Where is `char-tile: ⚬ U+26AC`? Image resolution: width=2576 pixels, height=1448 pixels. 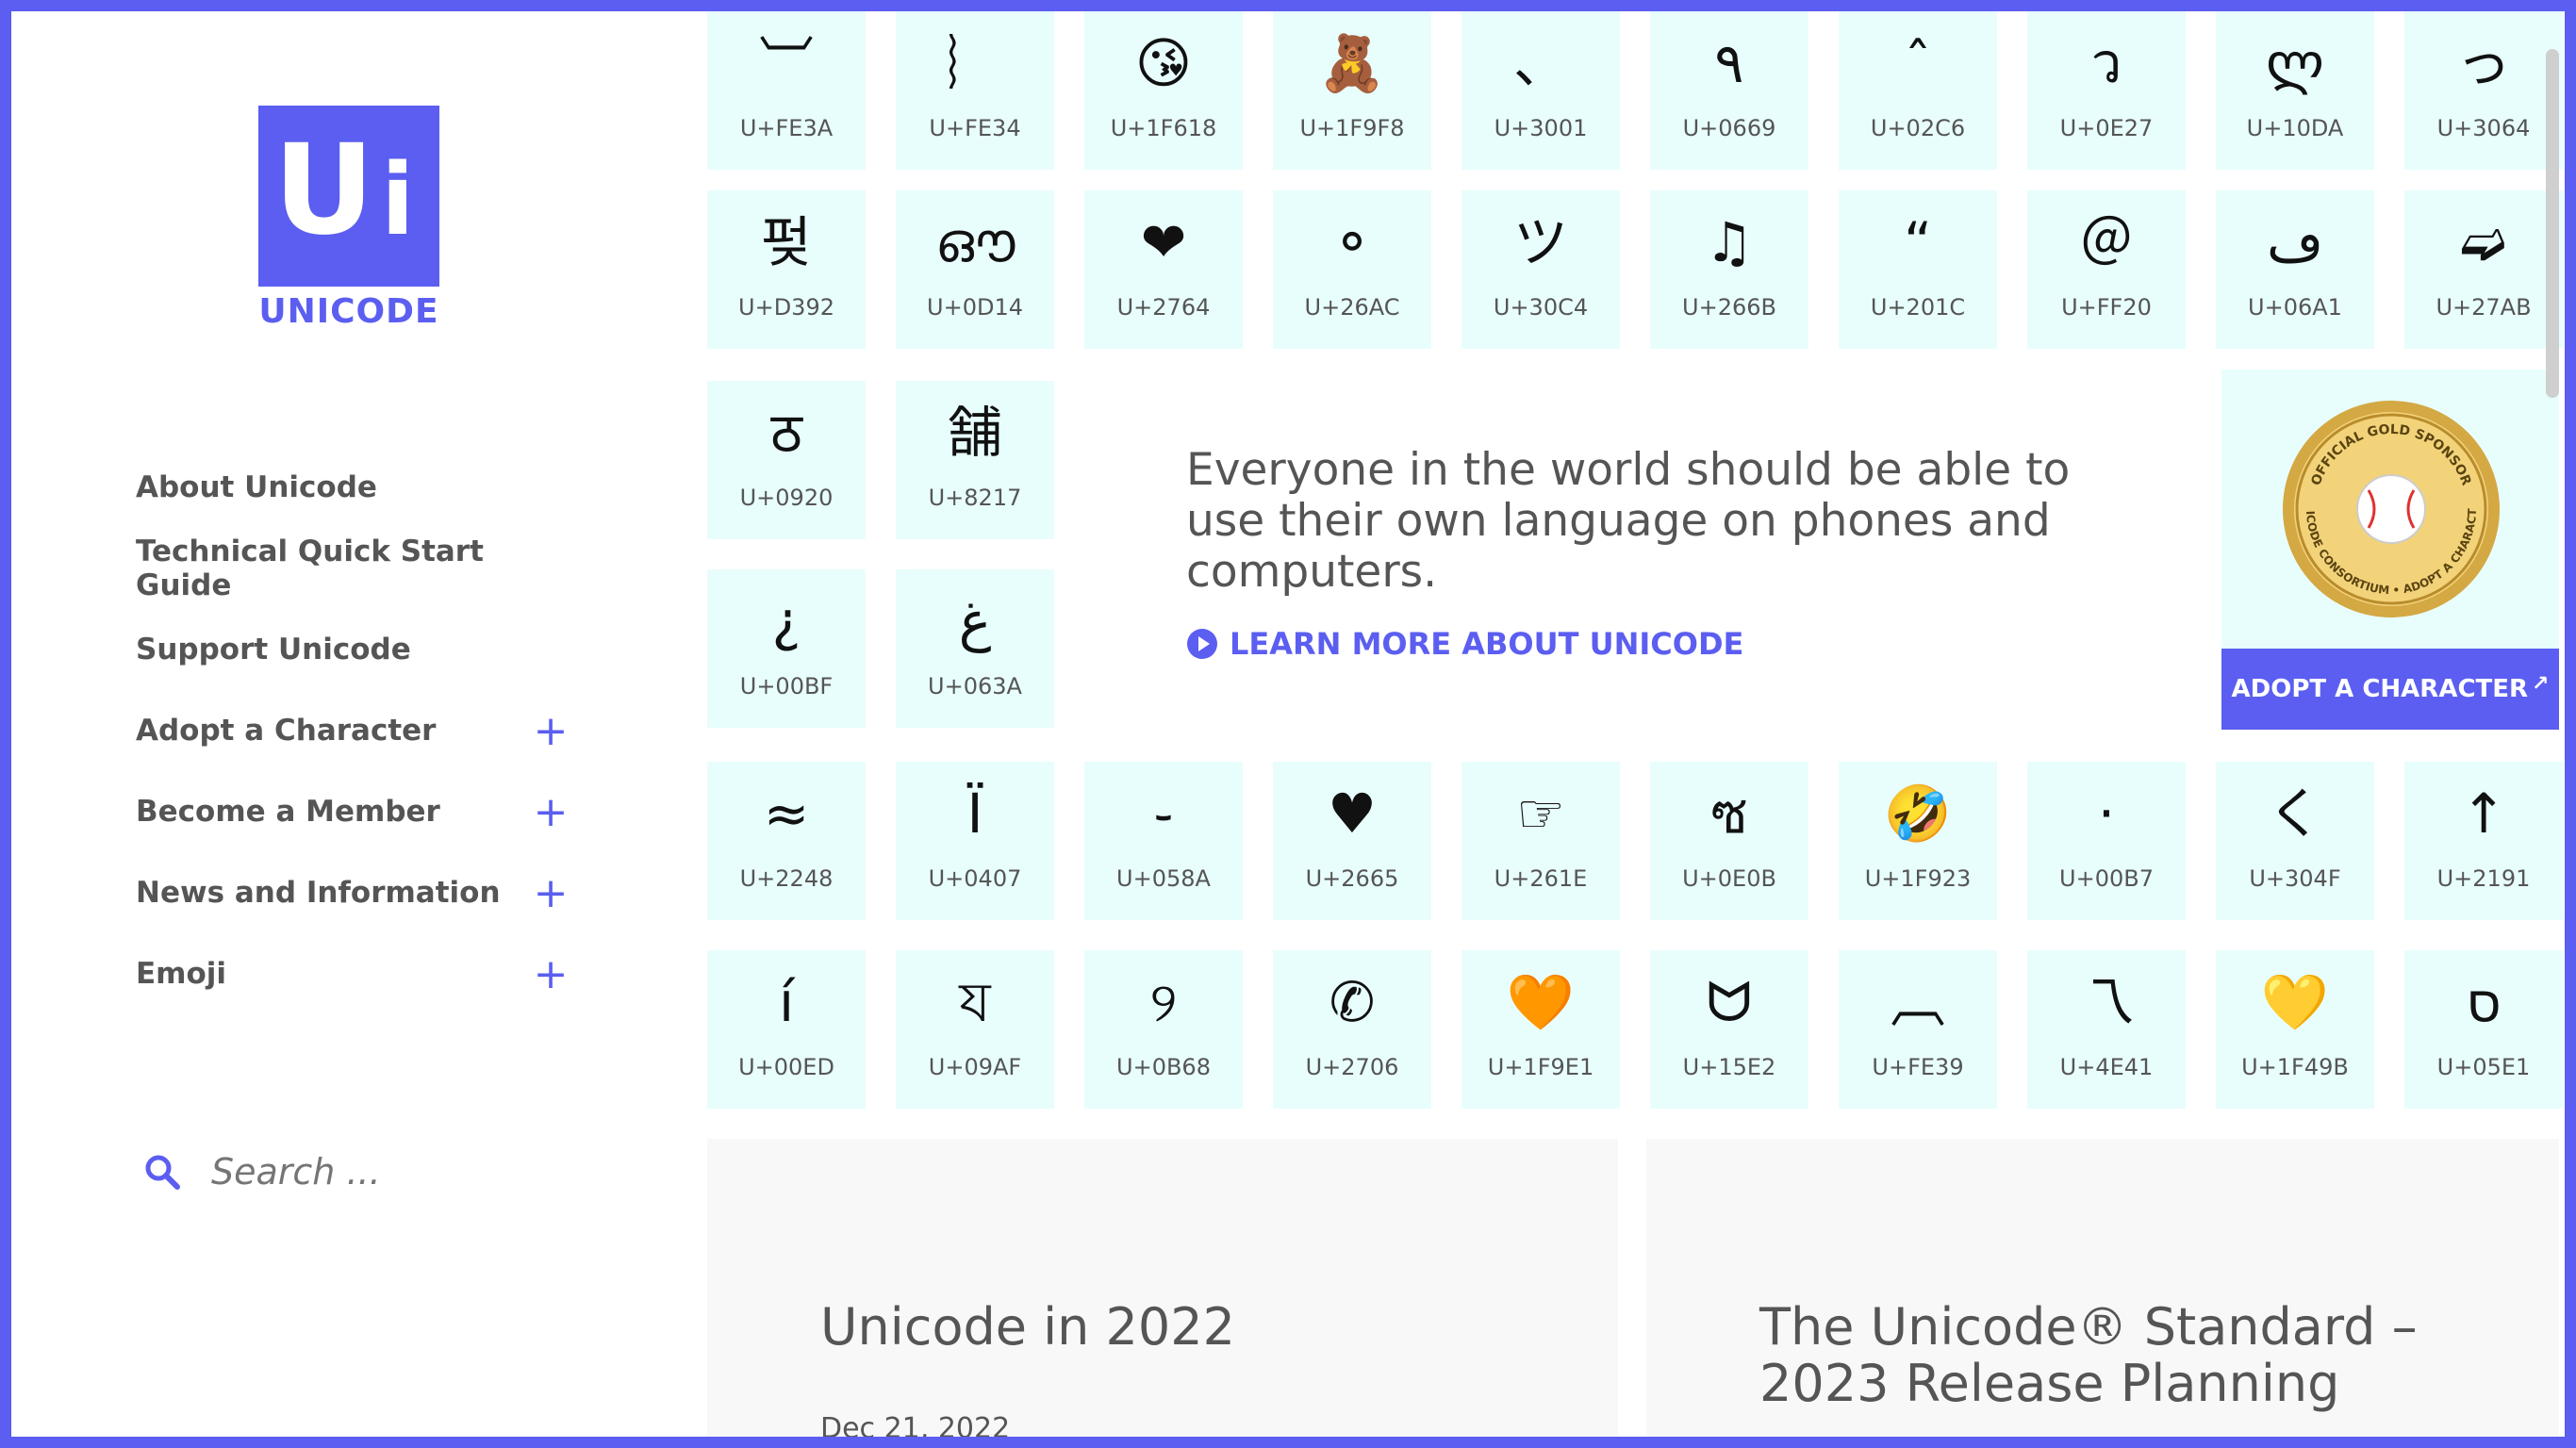 char-tile: ⚬ U+26AC is located at coordinates (1352, 269).